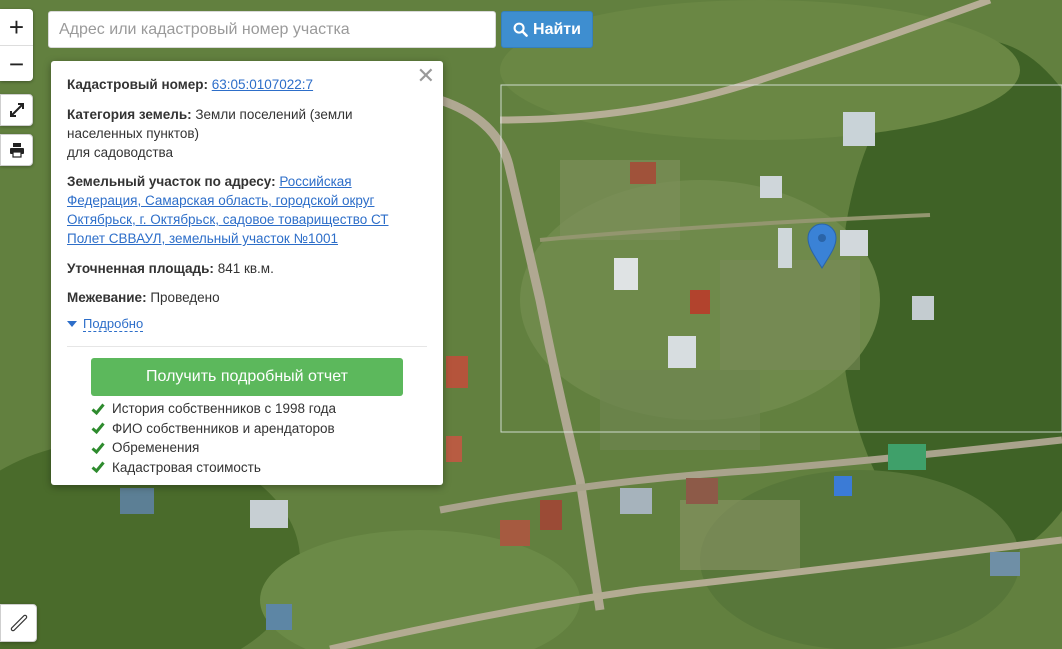 The width and height of the screenshot is (1062, 649). Describe the element at coordinates (557, 29) in the screenshot. I see `search-button-label: Найти` at that location.